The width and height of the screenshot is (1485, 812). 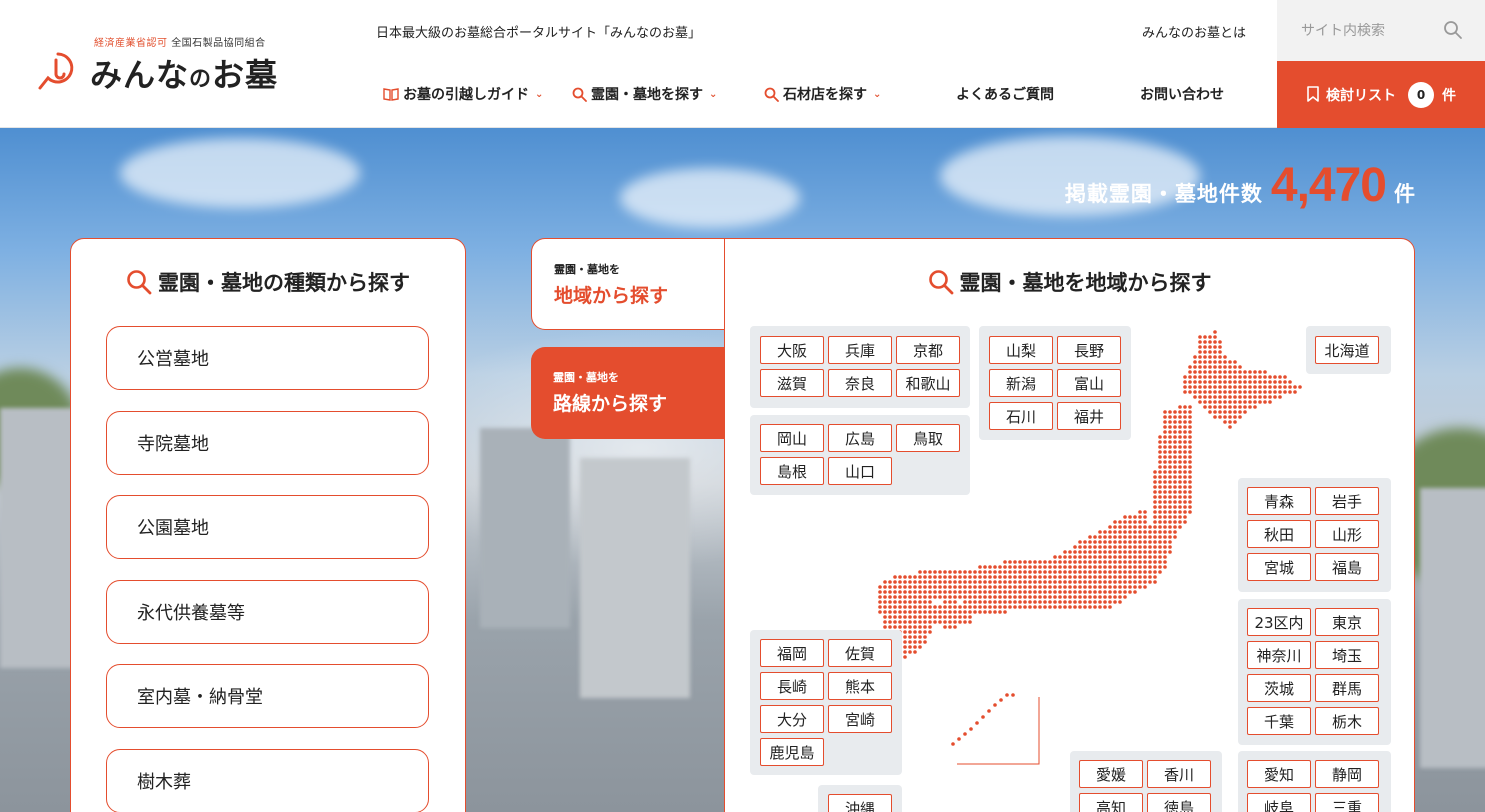 I want to click on pref-shiga: 滋賀, so click(x=792, y=383).